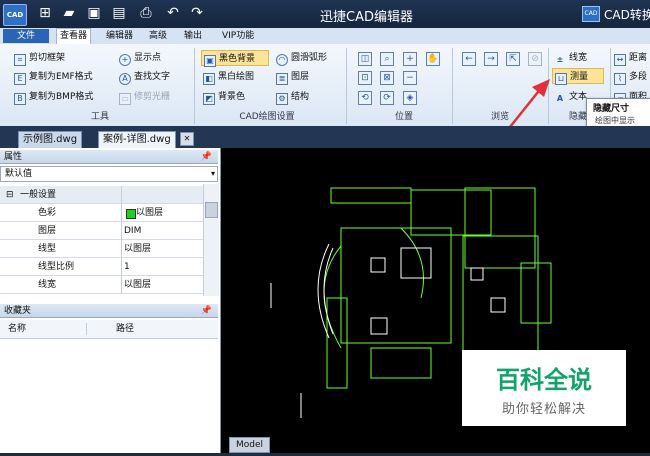 The height and width of the screenshot is (456, 650). Describe the element at coordinates (119, 13) in the screenshot. I see `save-as-icon: ▤` at that location.